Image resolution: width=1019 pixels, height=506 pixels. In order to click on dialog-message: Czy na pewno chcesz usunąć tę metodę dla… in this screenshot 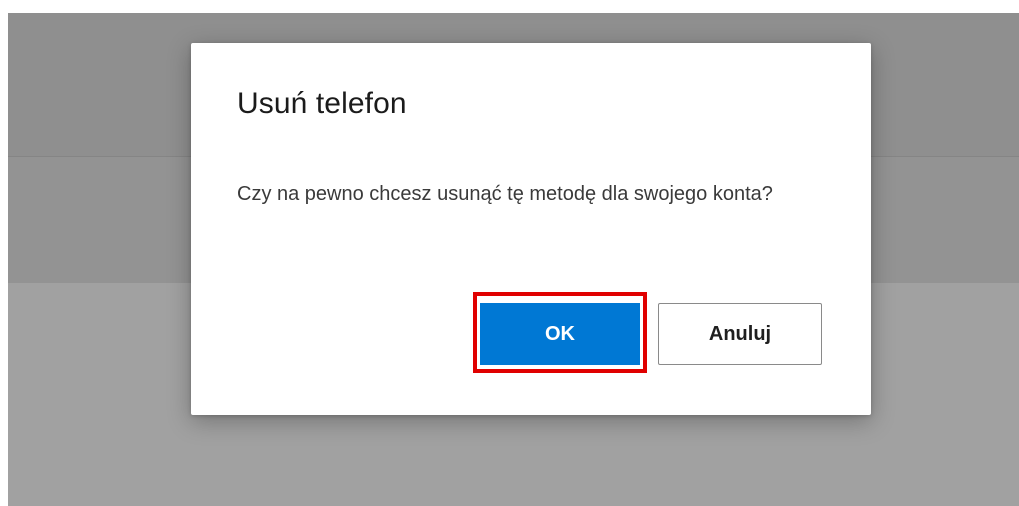, I will do `click(505, 194)`.